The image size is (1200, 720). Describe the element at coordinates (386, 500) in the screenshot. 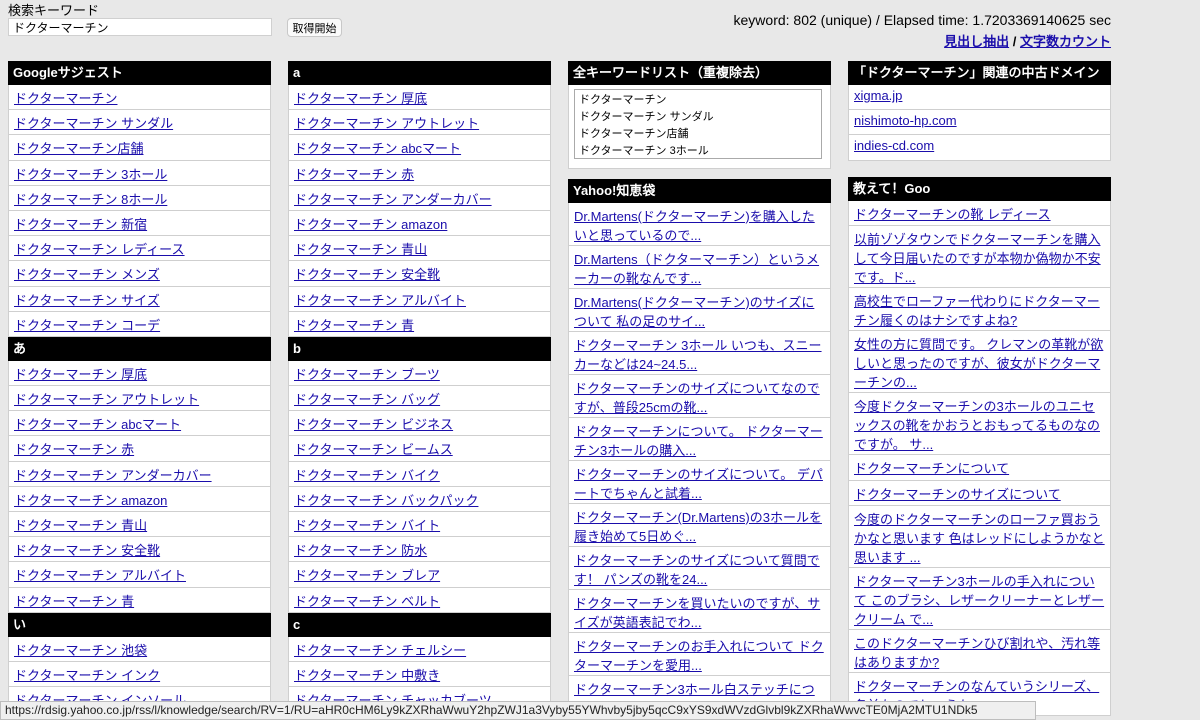

I see `keyword-link: ドクターマーチン バックパック` at that location.